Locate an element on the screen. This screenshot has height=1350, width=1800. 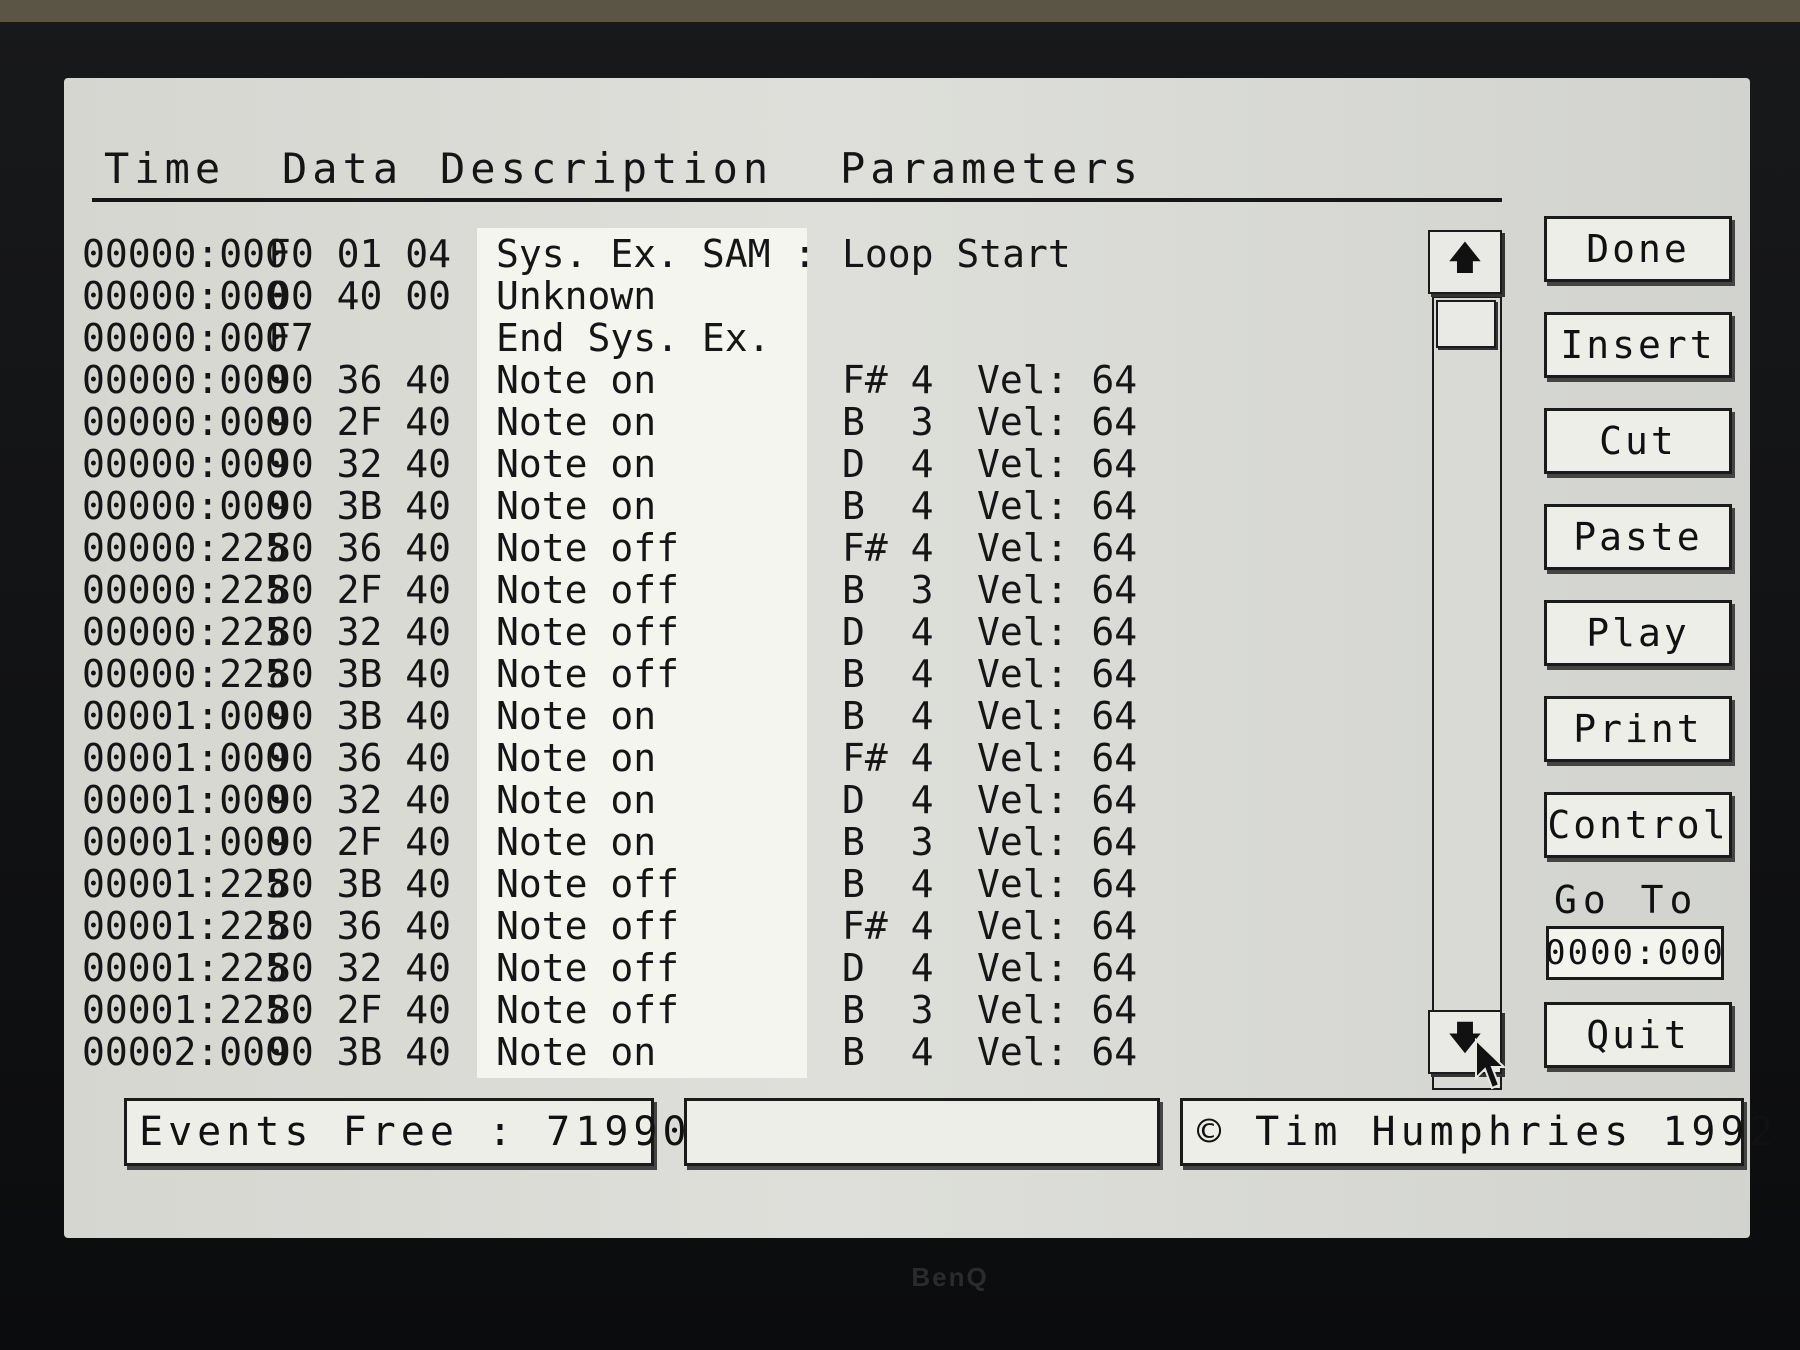
column-header-data: Data is located at coordinates (343, 168).